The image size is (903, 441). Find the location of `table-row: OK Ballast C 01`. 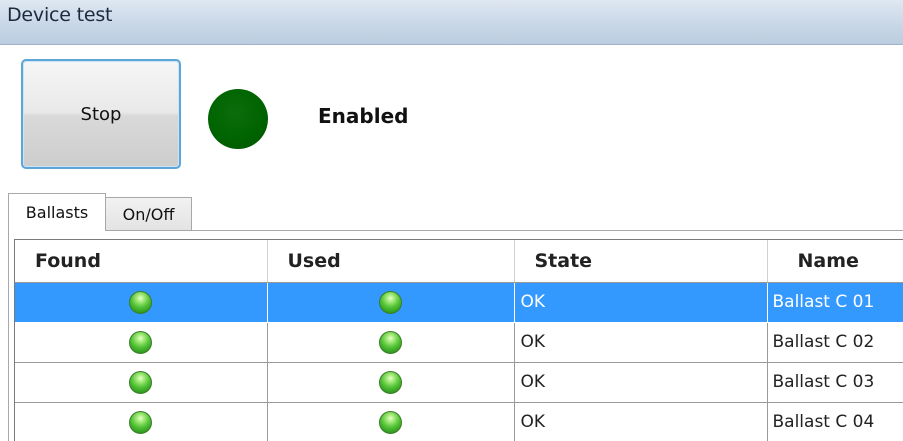

table-row: OK Ballast C 01 is located at coordinates (459, 302).